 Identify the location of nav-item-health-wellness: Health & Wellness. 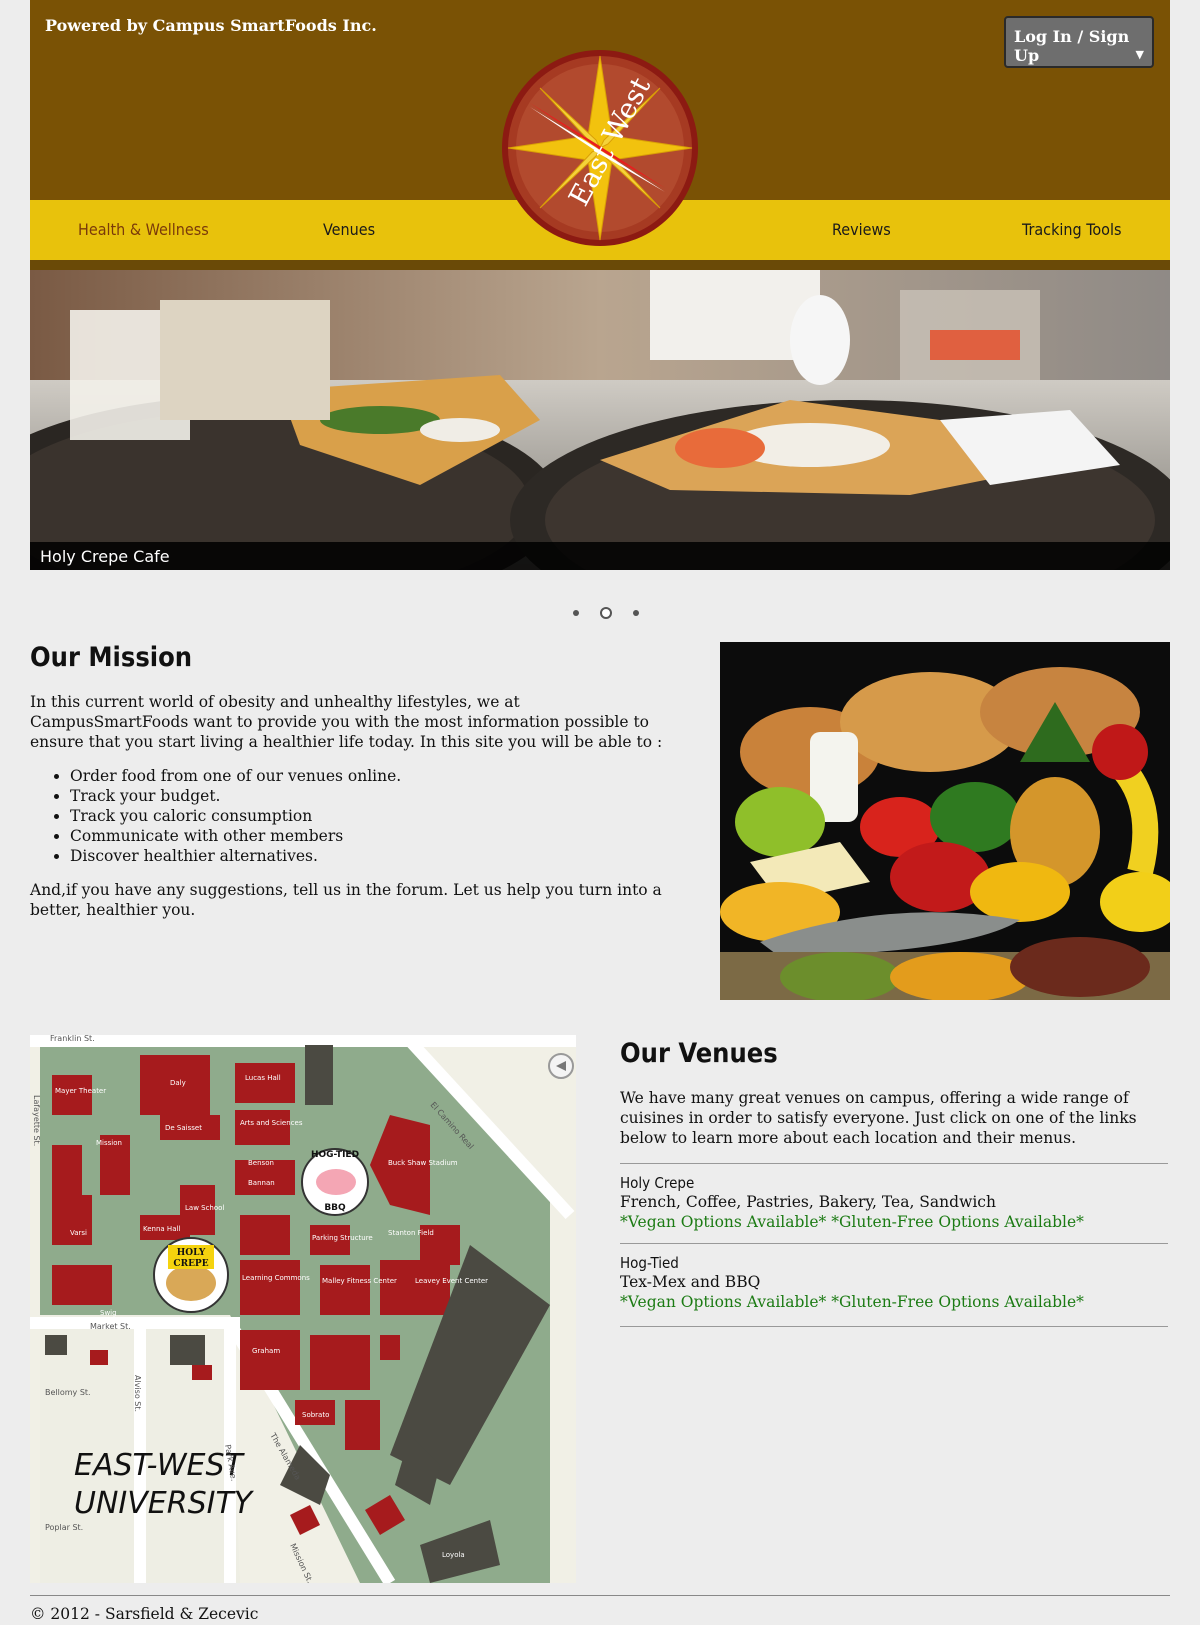
(143, 229).